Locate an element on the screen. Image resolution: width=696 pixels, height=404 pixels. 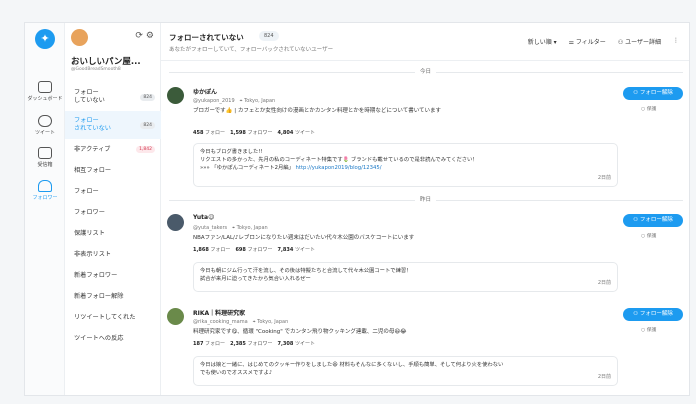
sidebar-item-inactive: 非アクティブ 1,842 is located at coordinates (113, 149).